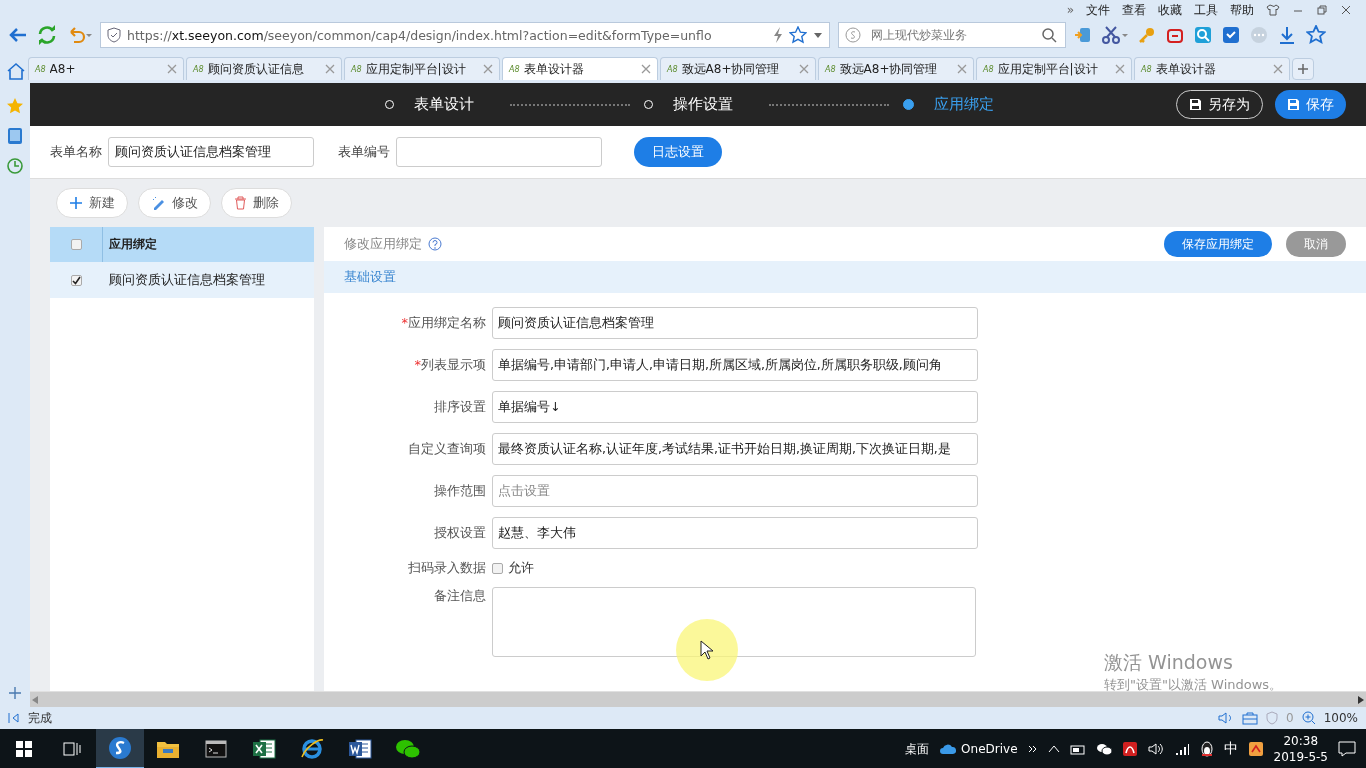 This screenshot has width=1366, height=768. What do you see at coordinates (15, 136) in the screenshot?
I see `tablet-icon` at bounding box center [15, 136].